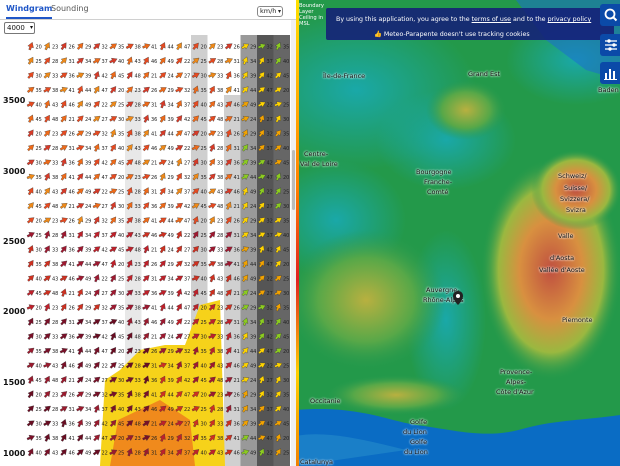 The height and width of the screenshot is (466, 620). I want to click on wind-speed: 36, so click(237, 77).